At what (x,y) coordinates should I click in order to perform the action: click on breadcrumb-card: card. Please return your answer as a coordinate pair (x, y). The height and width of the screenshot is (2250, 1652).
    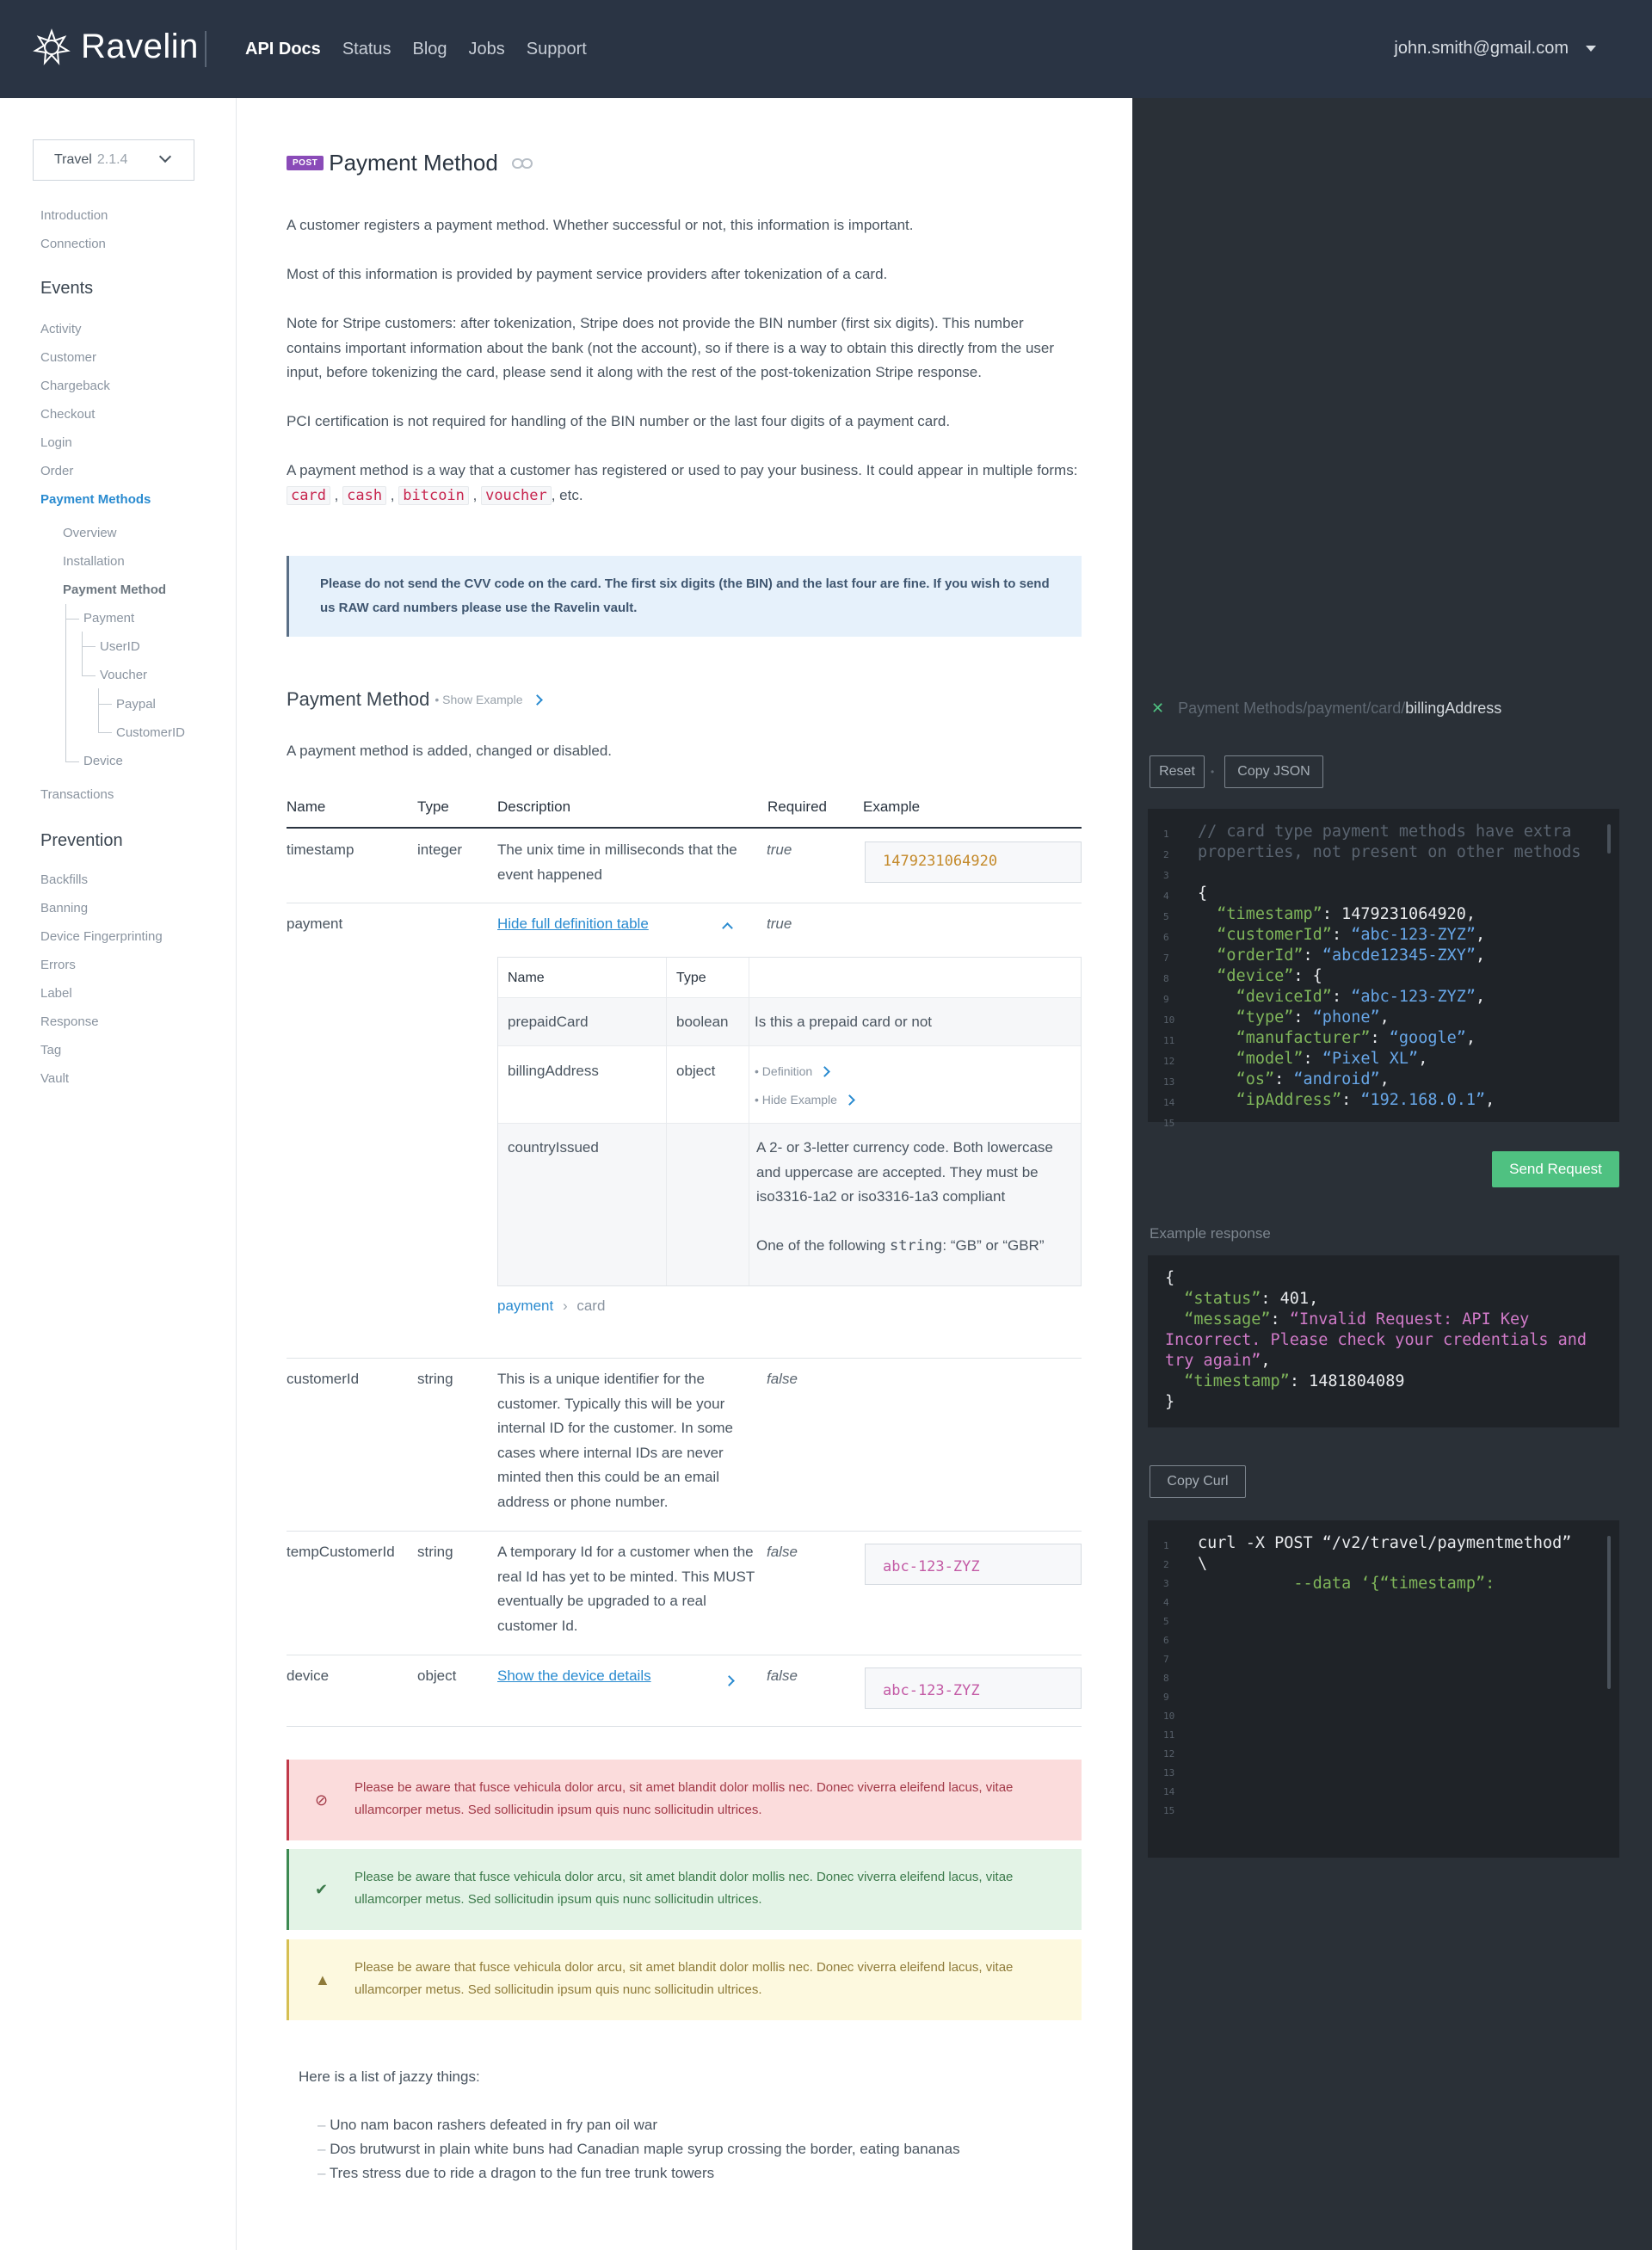
    Looking at the image, I should click on (591, 1306).